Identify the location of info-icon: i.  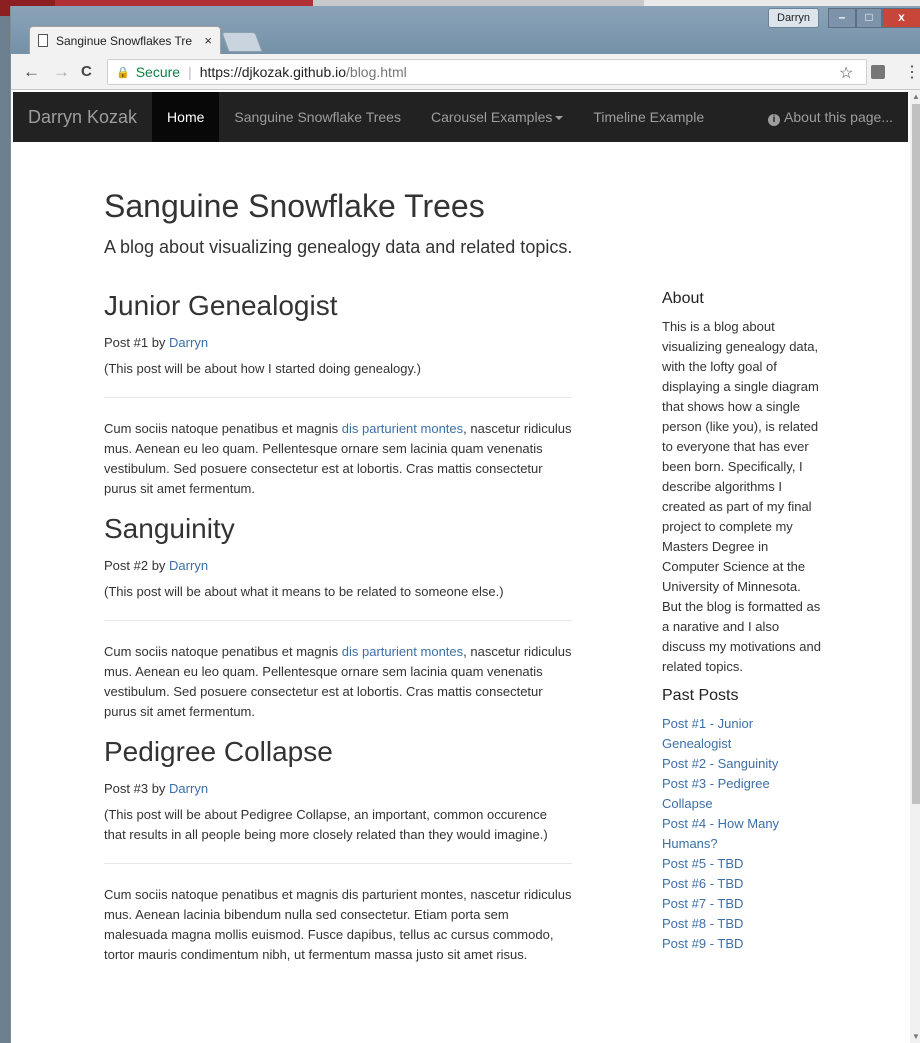
(774, 120).